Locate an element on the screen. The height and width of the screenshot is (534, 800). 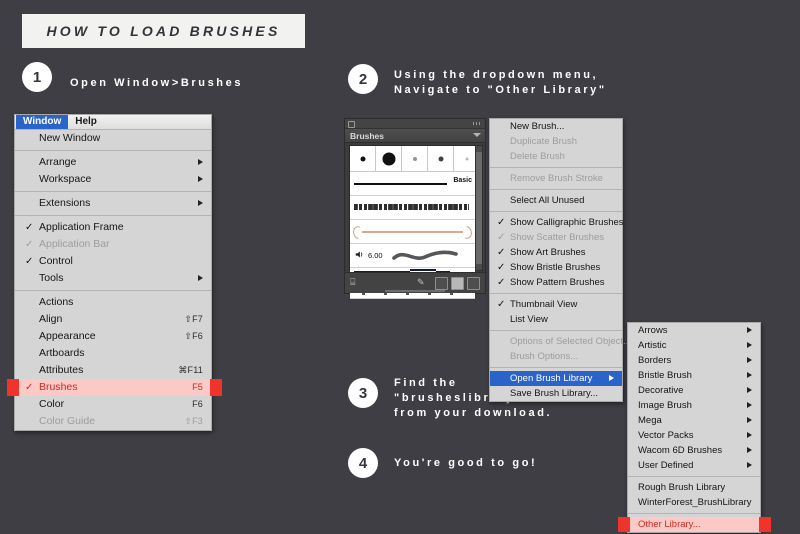
panel-scrollbar is located at coordinates (479, 208).